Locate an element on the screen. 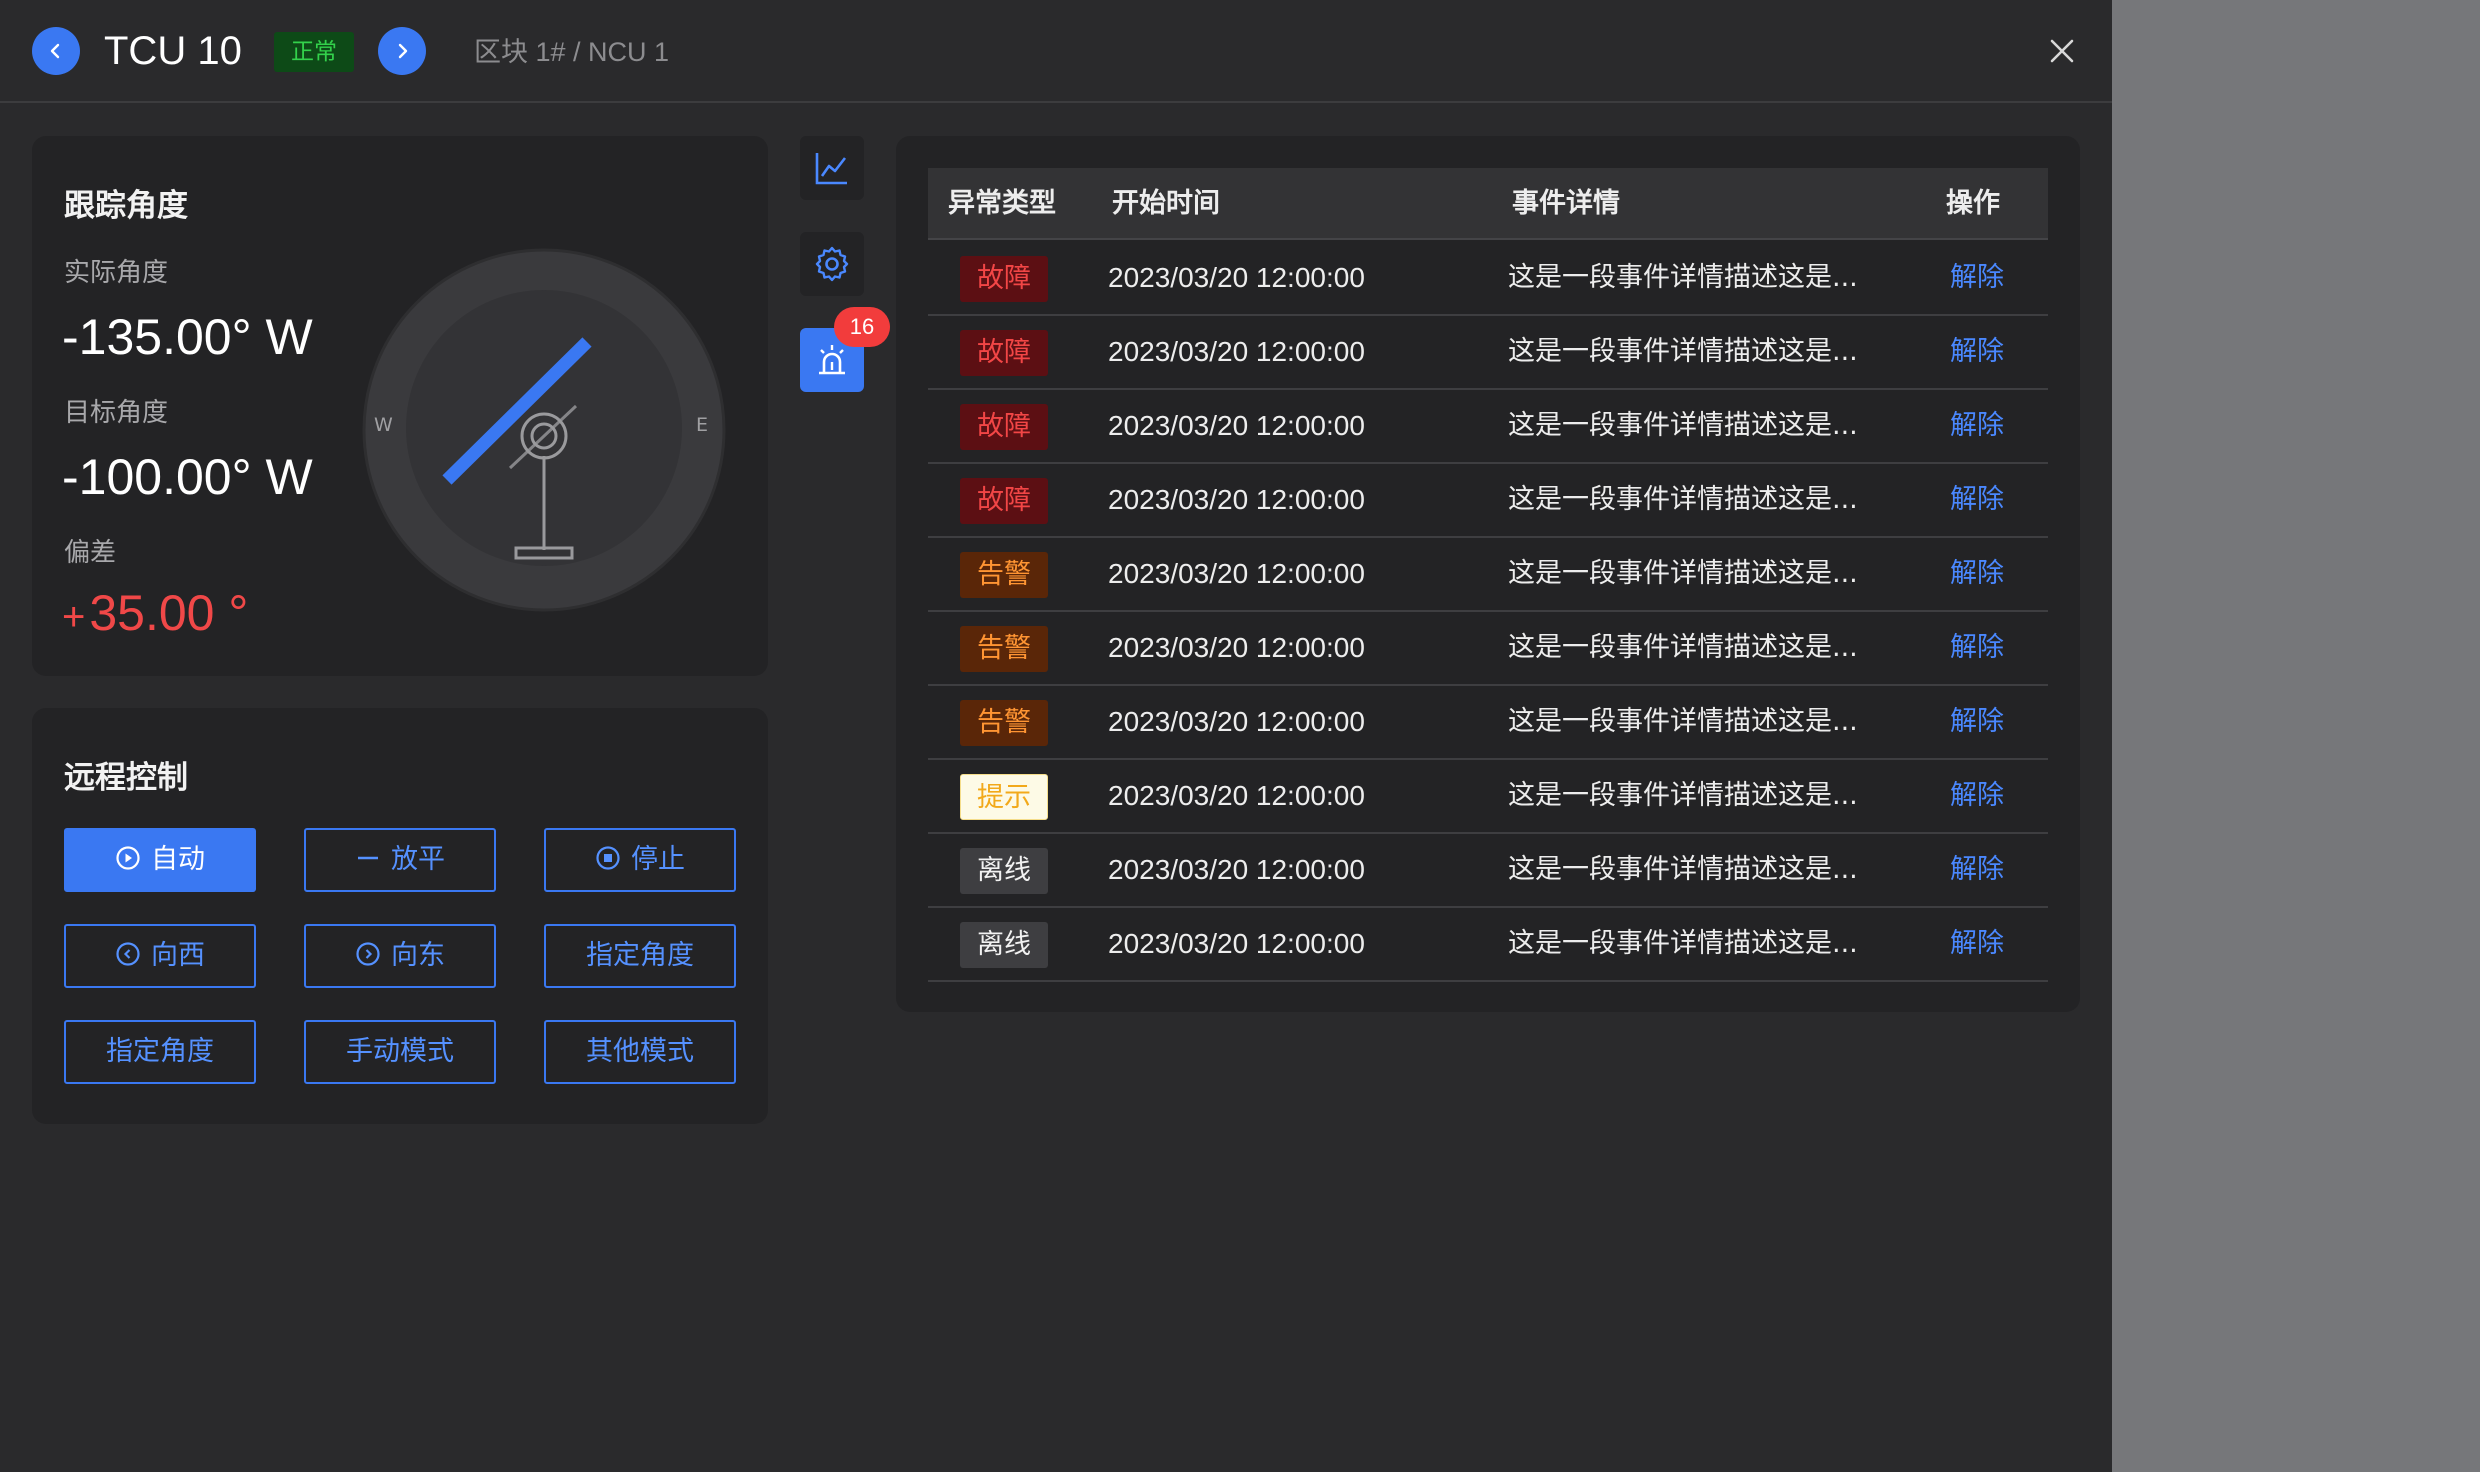 This screenshot has height=1472, width=2480. alarm-count-badge: 16 is located at coordinates (862, 327).